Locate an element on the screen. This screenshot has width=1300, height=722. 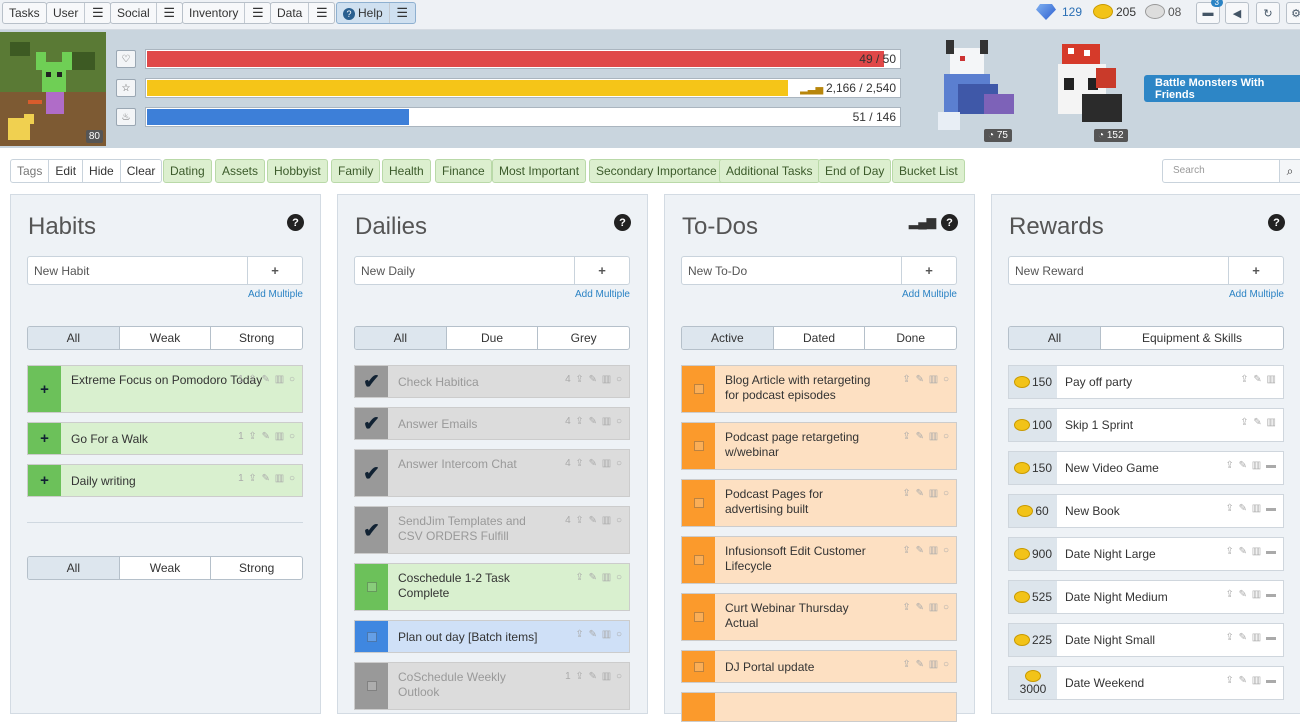
daily-item: ✔ Answer Intercom Chat 4 ⇪ ✎ ▥ ○ is located at coordinates (492, 473).